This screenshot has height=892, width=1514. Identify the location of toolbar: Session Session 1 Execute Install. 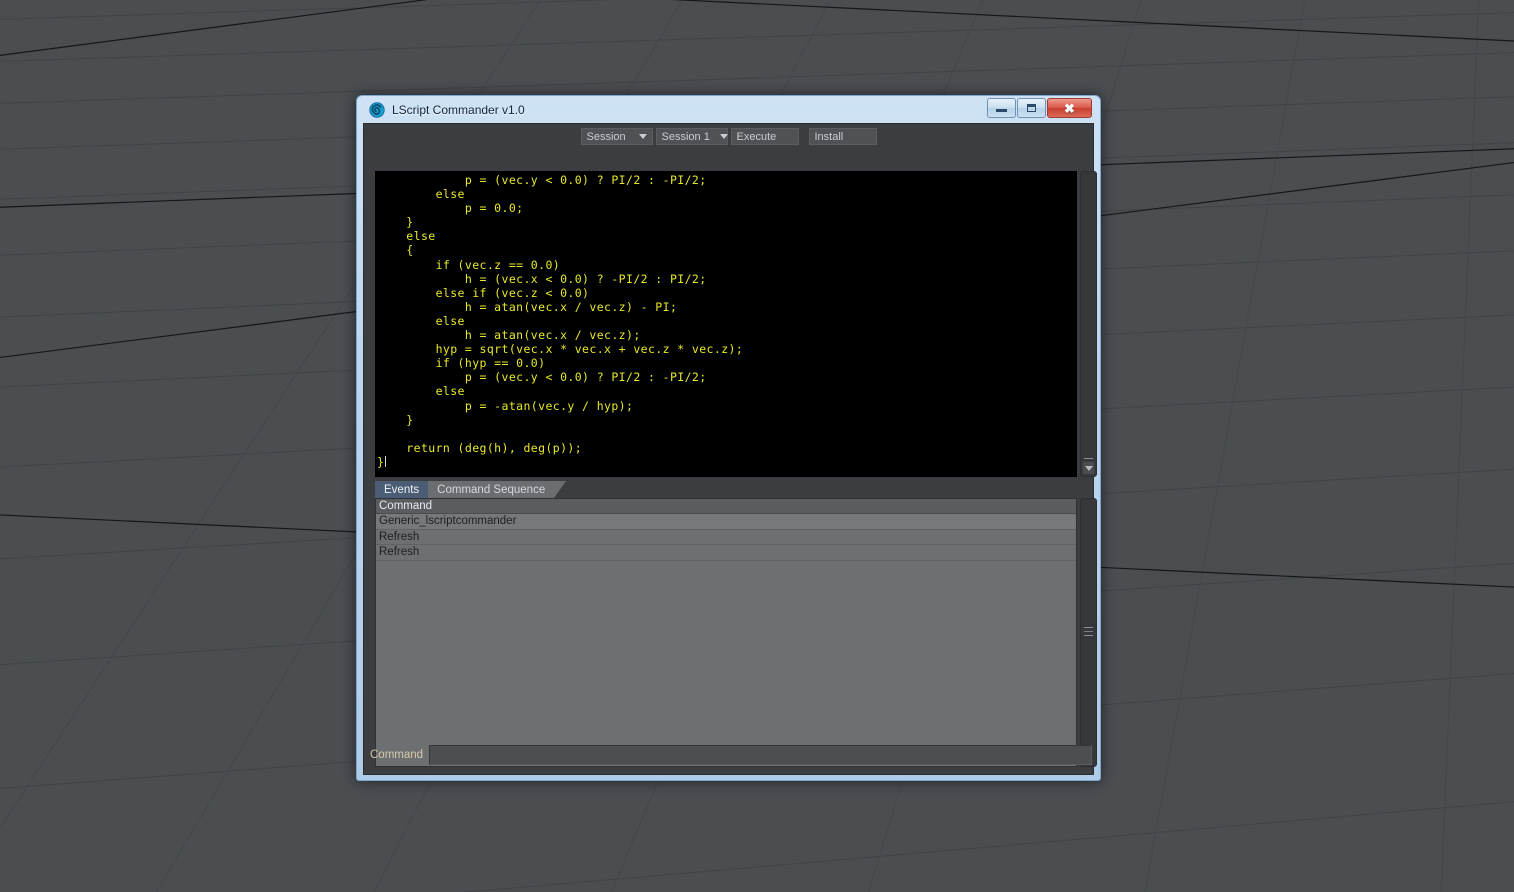
(728, 135).